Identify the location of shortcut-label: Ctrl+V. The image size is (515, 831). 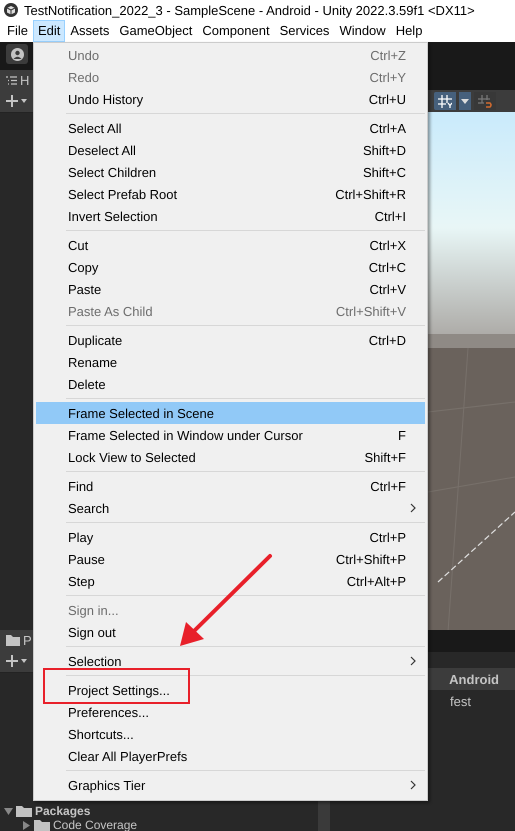
(388, 289).